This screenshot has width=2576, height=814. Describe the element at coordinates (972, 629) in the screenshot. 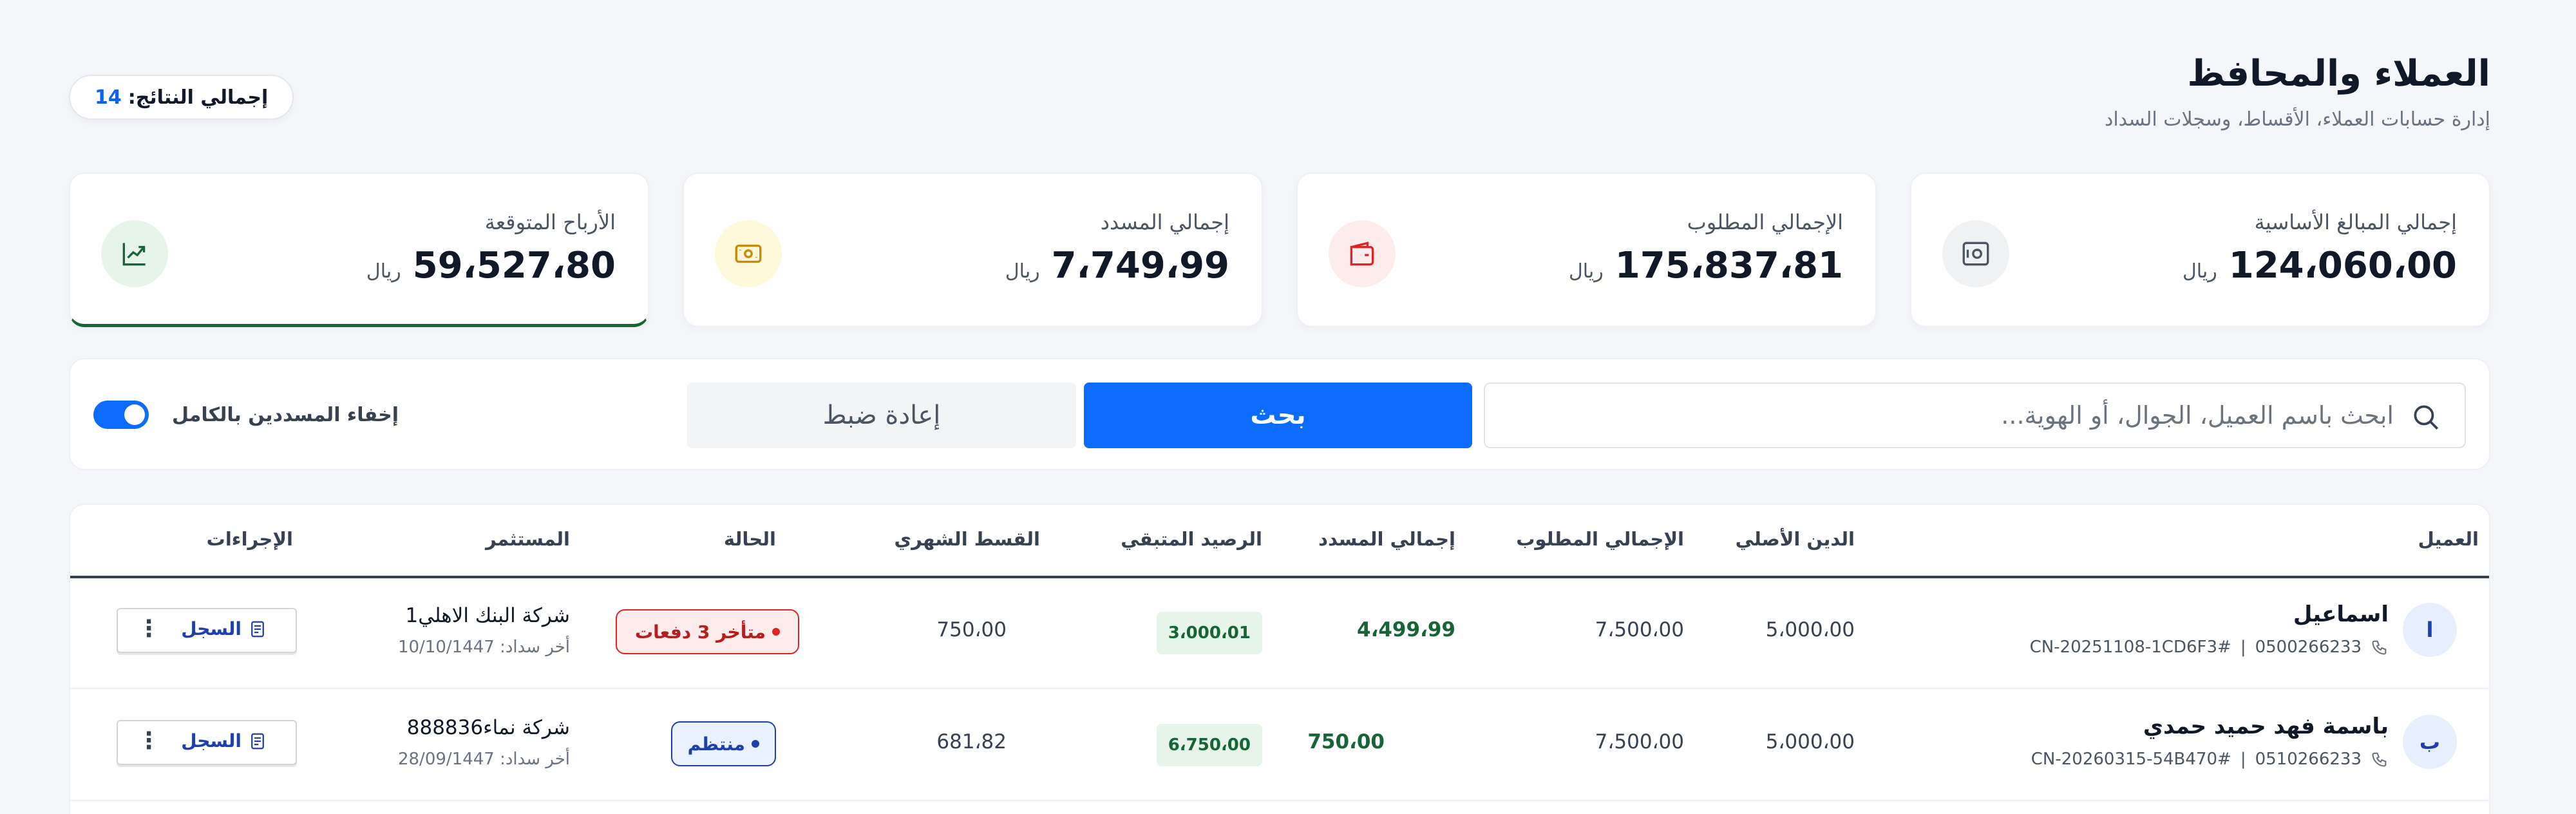

I see `monthly-installment: 750،00` at that location.